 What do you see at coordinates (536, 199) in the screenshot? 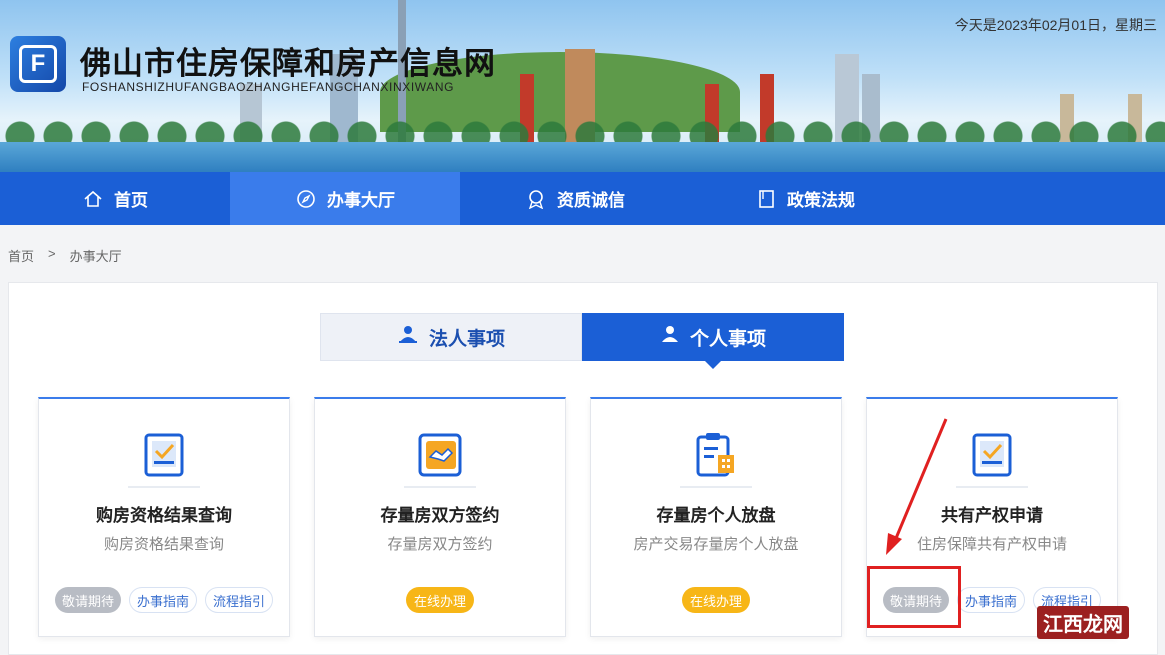
I see `badge-icon` at bounding box center [536, 199].